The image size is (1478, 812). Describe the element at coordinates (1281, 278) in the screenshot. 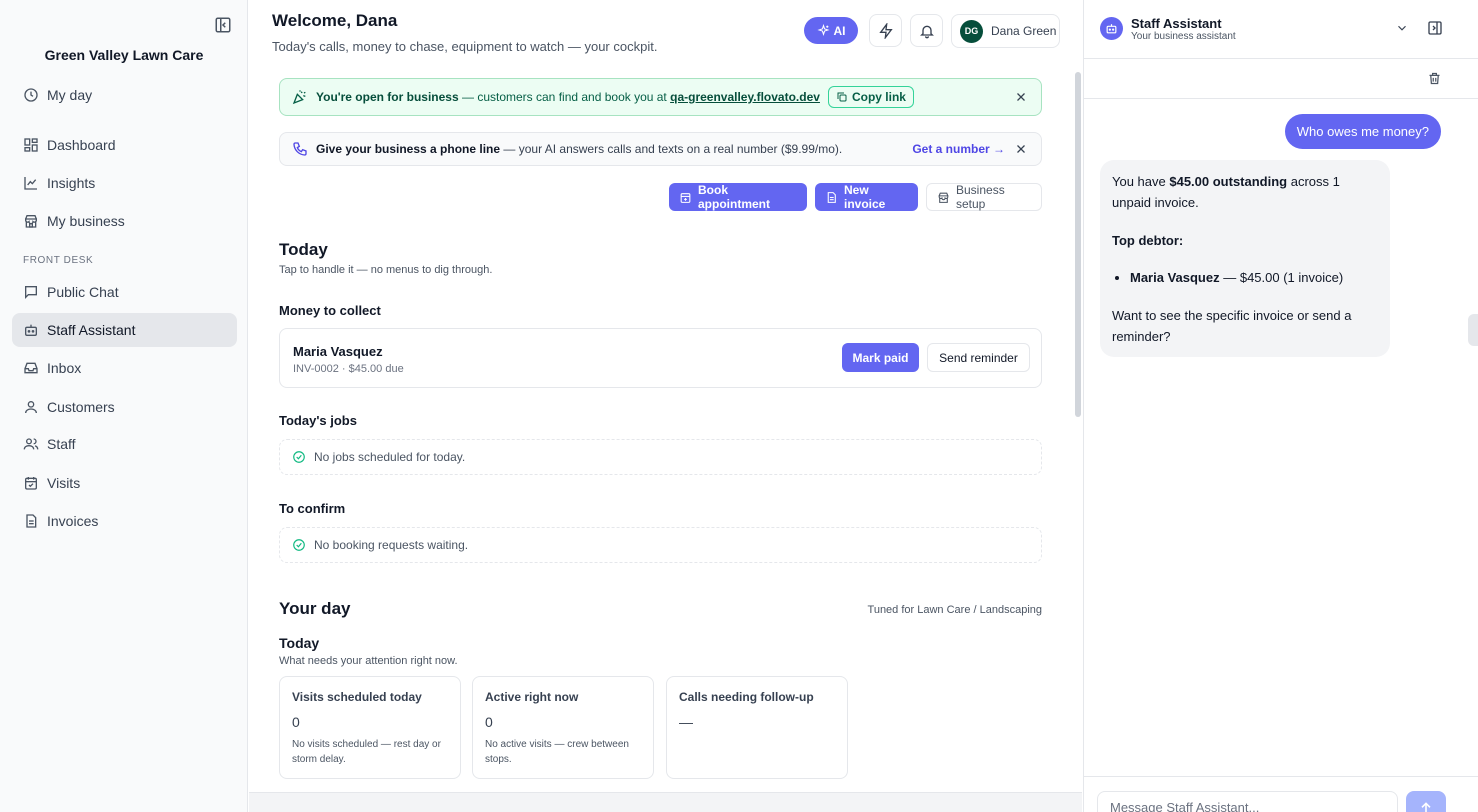

I see `debtor-detail: — $45.00 (1 invoice)` at that location.